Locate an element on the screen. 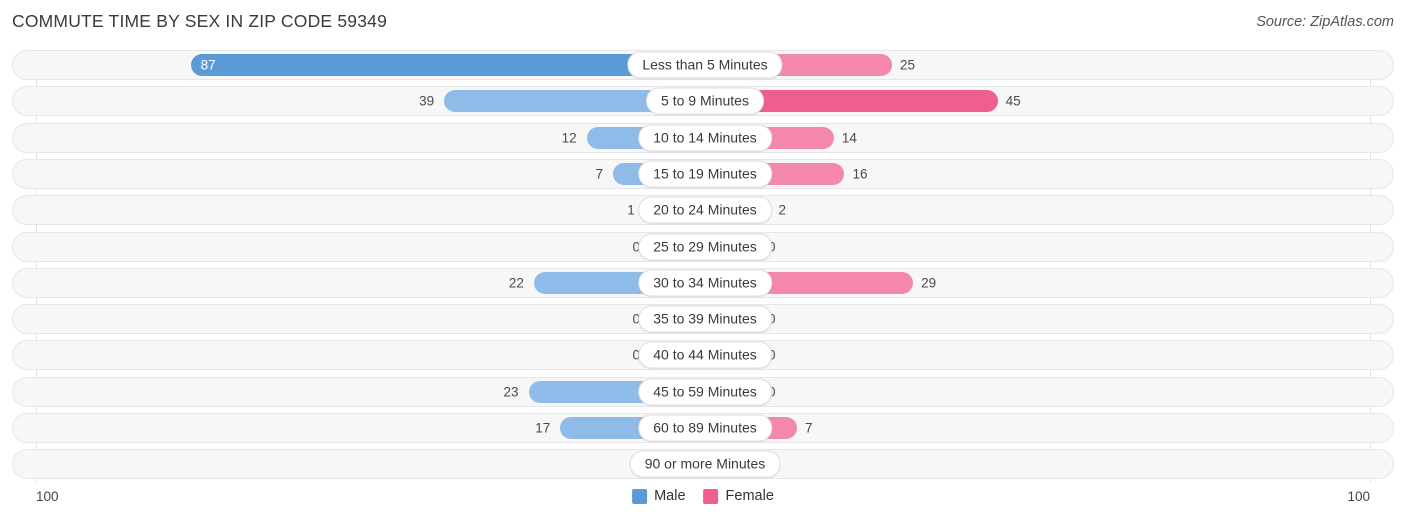  category-label: 25 to 29 Minutes is located at coordinates (705, 246).